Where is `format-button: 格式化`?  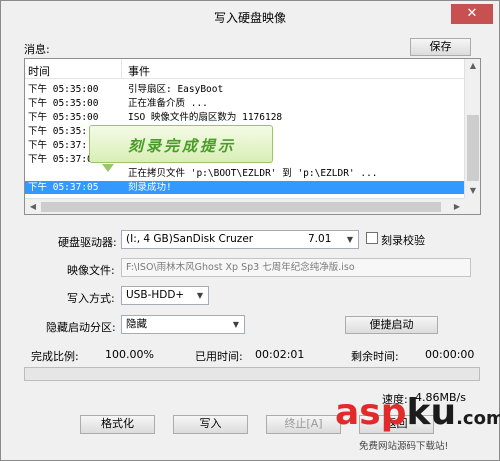
format-button: 格式化 is located at coordinates (117, 424).